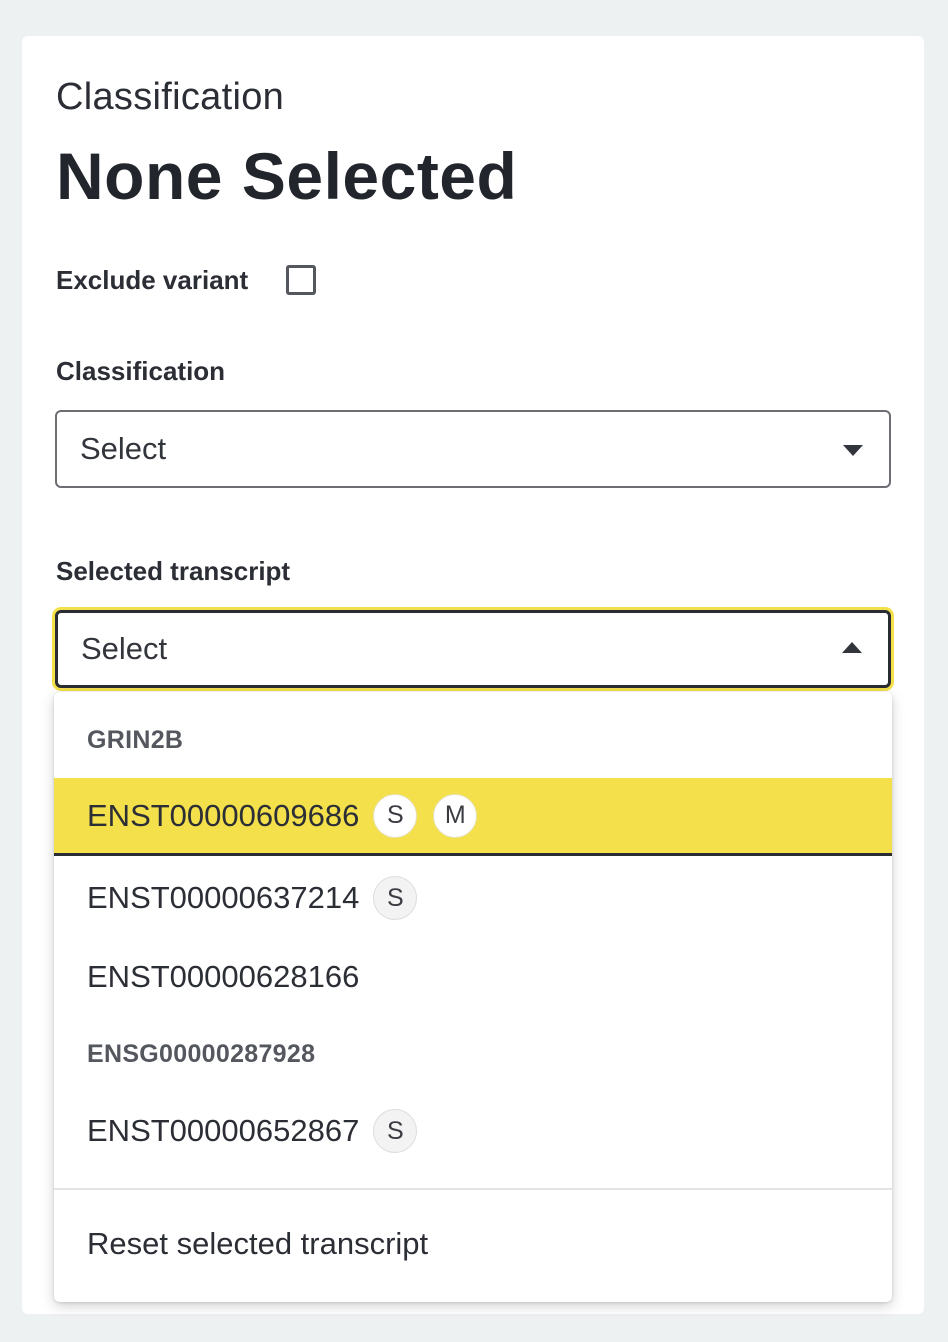 The width and height of the screenshot is (948, 1342). I want to click on selected-transcript-select: Select, so click(473, 649).